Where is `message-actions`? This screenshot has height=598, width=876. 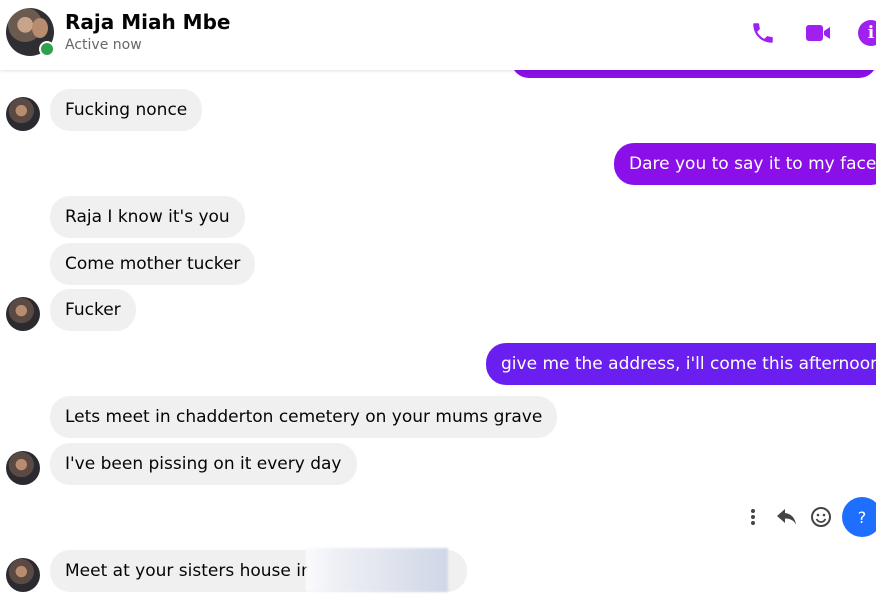
message-actions is located at coordinates (787, 517).